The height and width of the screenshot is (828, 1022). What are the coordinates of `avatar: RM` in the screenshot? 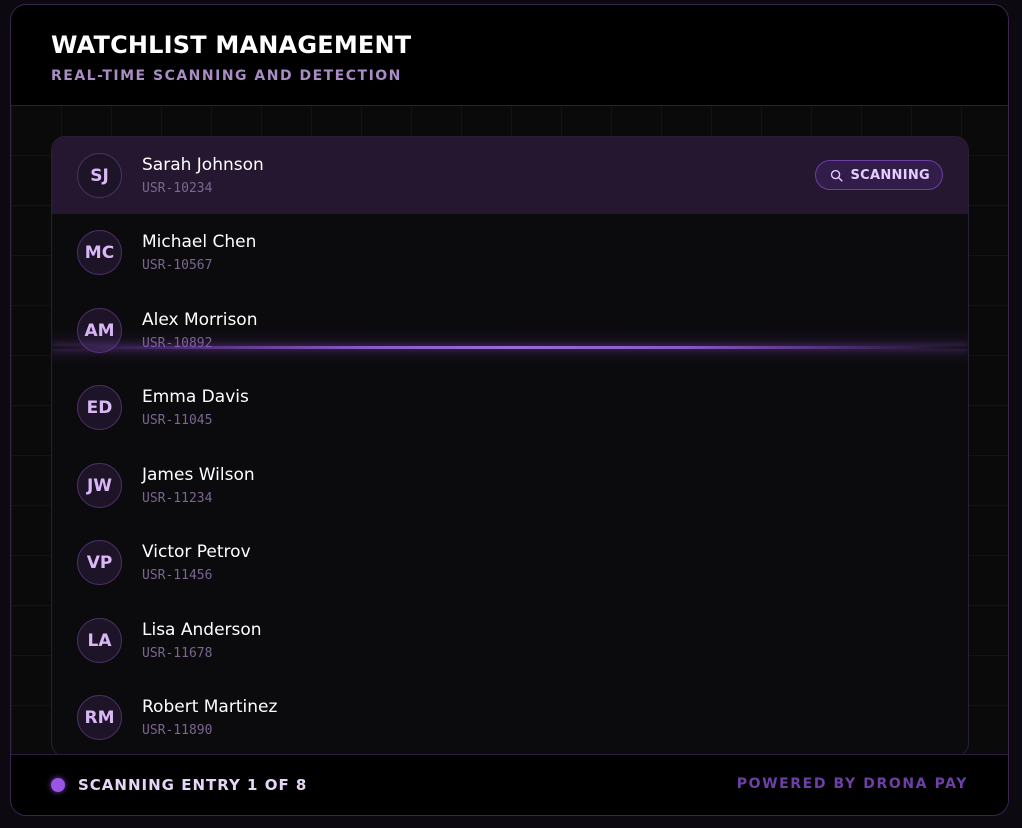 It's located at (99, 717).